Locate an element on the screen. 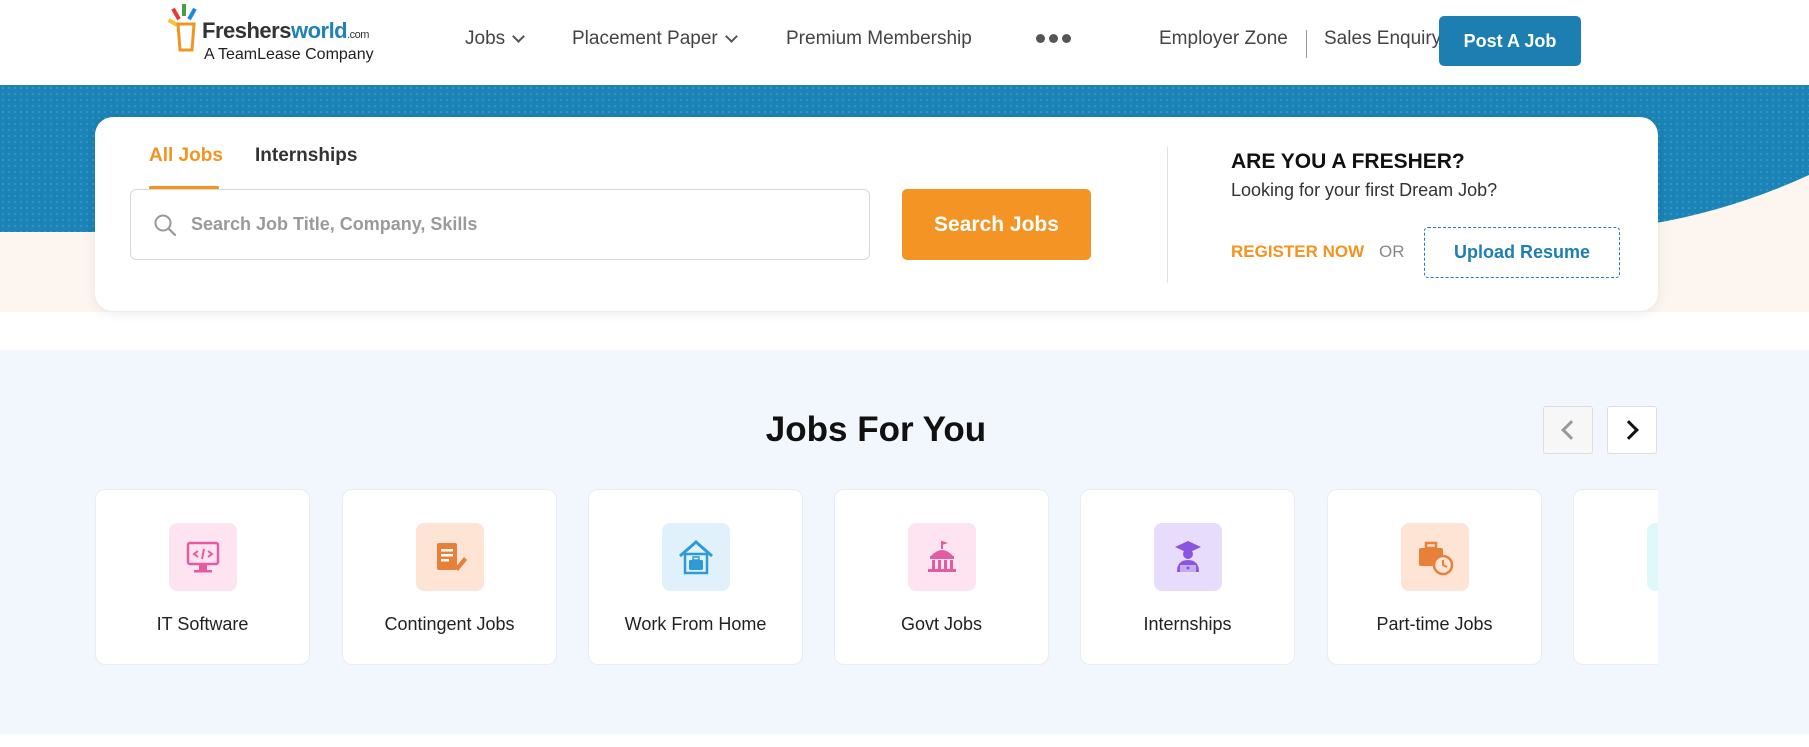  logo-burst-icon is located at coordinates (182, 28).